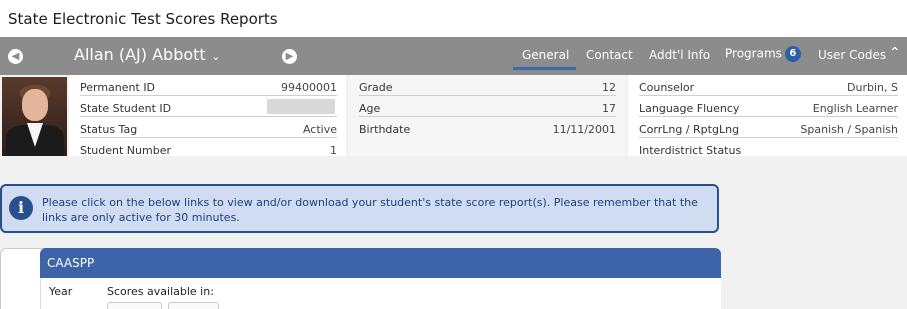  Describe the element at coordinates (768, 85) in the screenshot. I see `info-row-counselor: Counselor Durbin, S` at that location.